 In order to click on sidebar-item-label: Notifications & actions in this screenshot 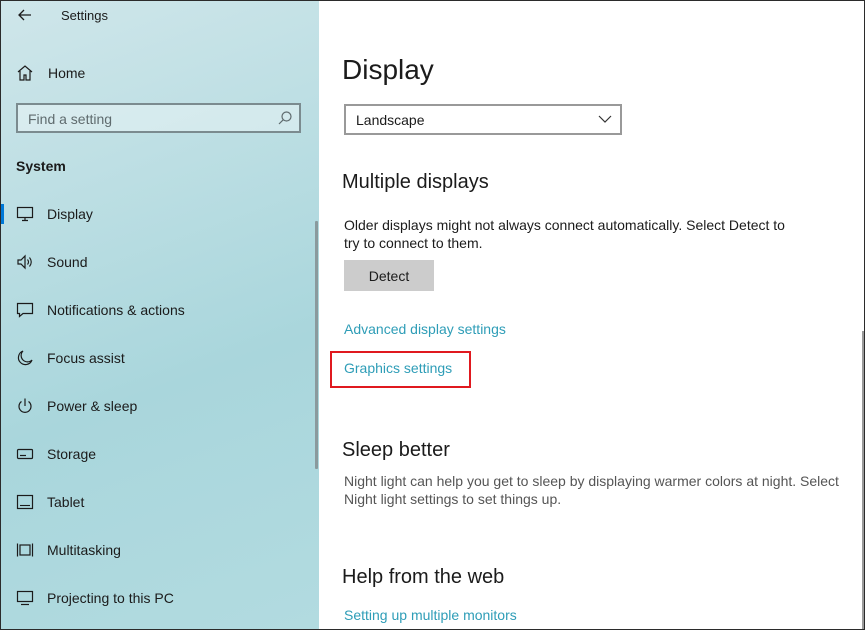, I will do `click(116, 310)`.